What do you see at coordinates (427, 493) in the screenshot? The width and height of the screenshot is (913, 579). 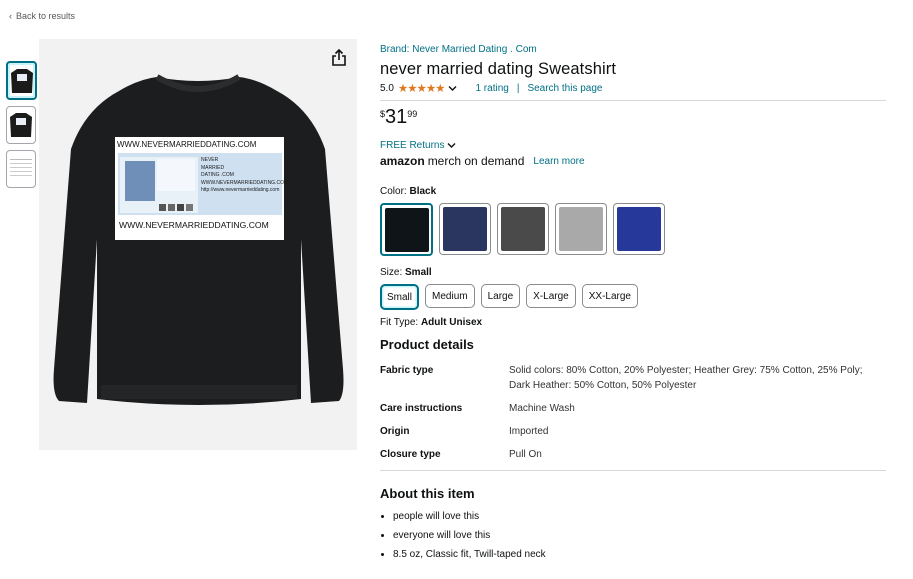 I see `about-heading: About this item` at bounding box center [427, 493].